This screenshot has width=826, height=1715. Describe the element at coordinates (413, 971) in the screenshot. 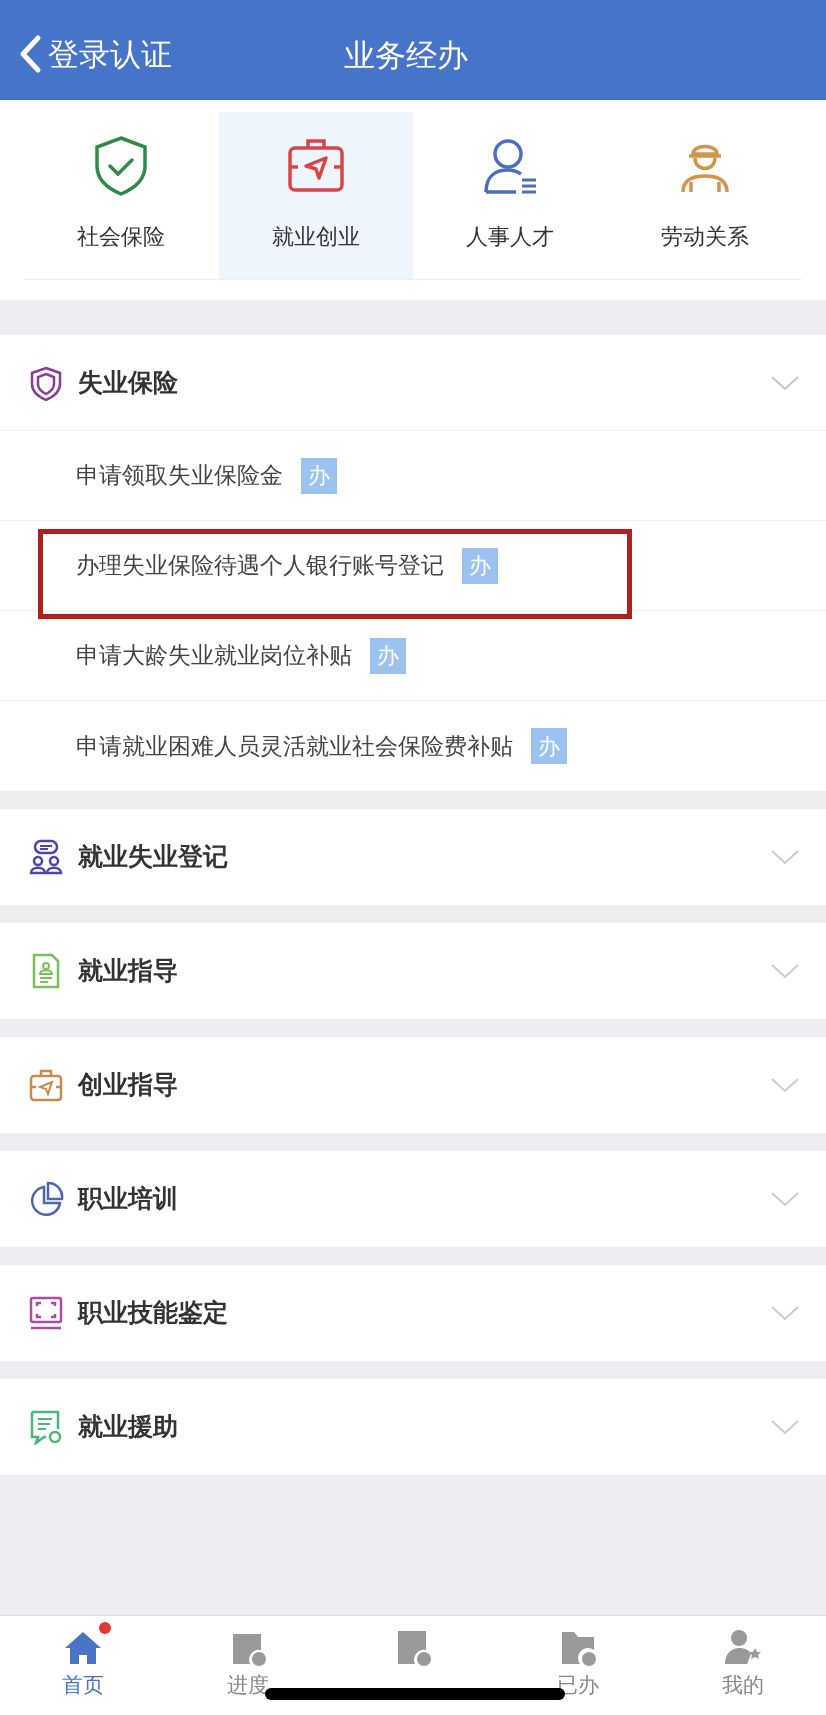

I see `section-header: 就业指导` at that location.